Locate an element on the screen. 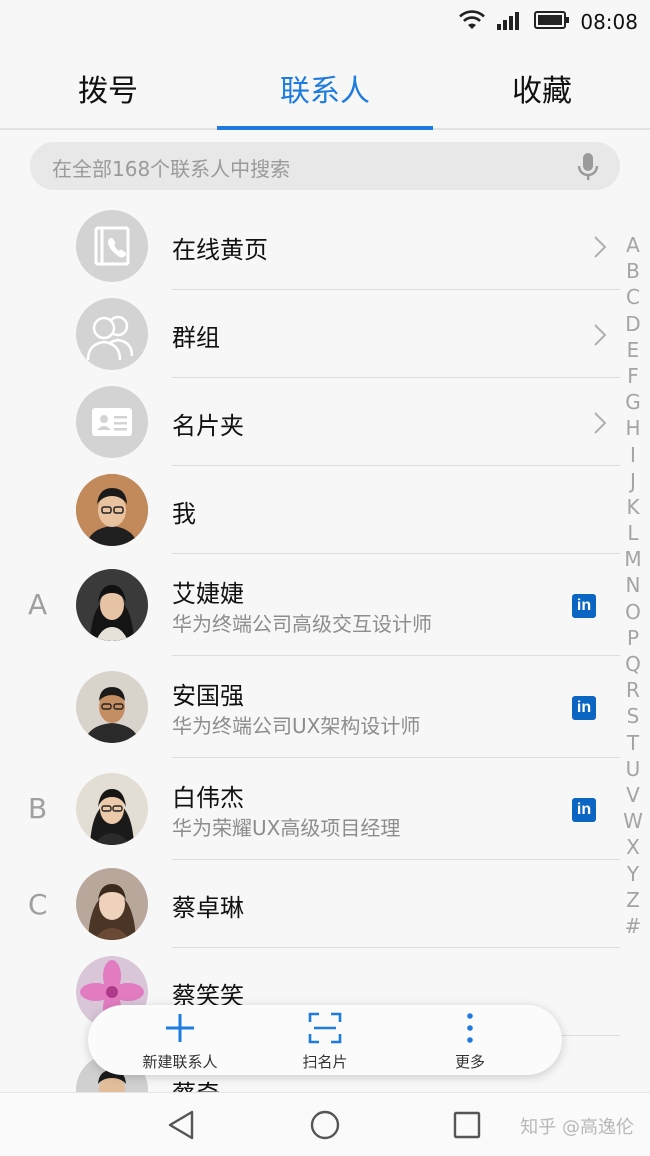  tab-dialer: 拨号 is located at coordinates (108, 88).